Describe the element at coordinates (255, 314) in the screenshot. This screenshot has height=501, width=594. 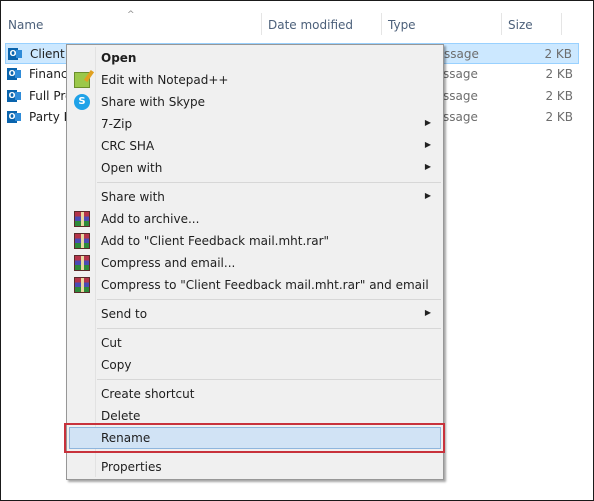
I see `menu-item-send-to: Send to ▶` at that location.